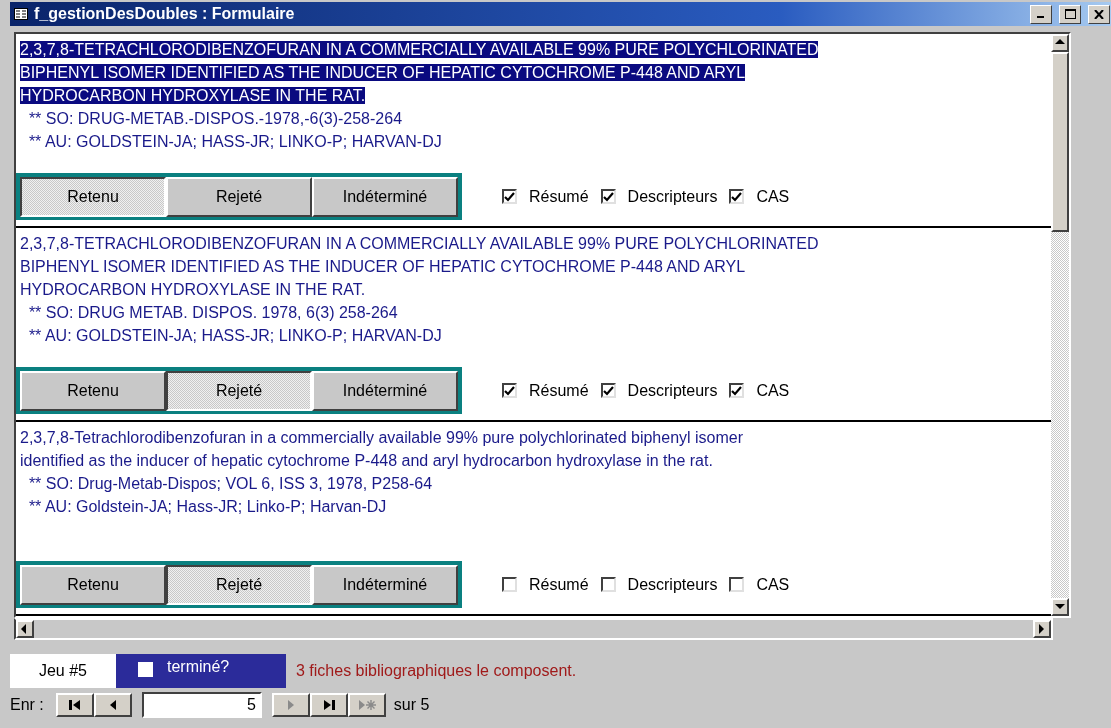 The height and width of the screenshot is (728, 1111). What do you see at coordinates (165, 14) in the screenshot?
I see `window-title: f_gestionDesDoubles : Formulaire` at bounding box center [165, 14].